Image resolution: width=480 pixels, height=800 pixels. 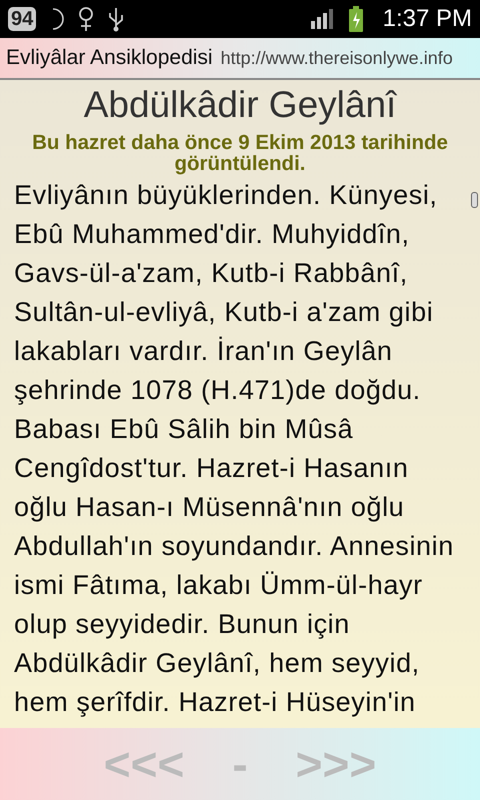 What do you see at coordinates (144, 764) in the screenshot?
I see `previous-button: <<<` at bounding box center [144, 764].